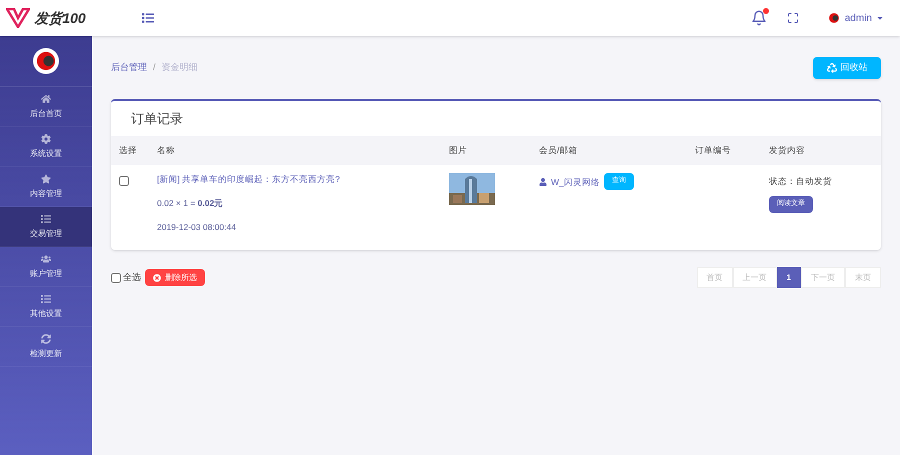 The image size is (900, 455). I want to click on price-text: 0.02 × 1 = 0.02元, so click(190, 203).